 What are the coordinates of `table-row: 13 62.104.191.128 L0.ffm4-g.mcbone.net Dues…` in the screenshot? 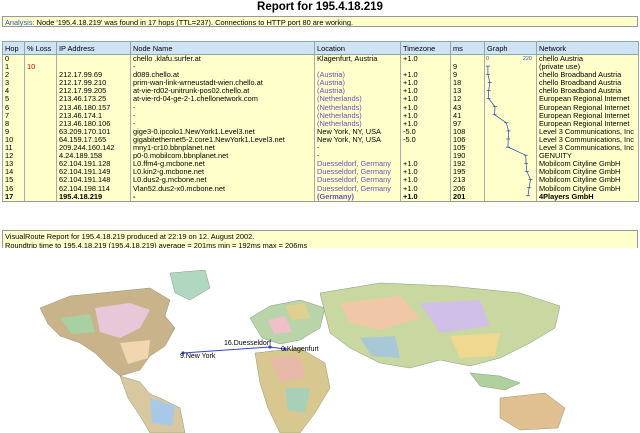 It's located at (320, 164).